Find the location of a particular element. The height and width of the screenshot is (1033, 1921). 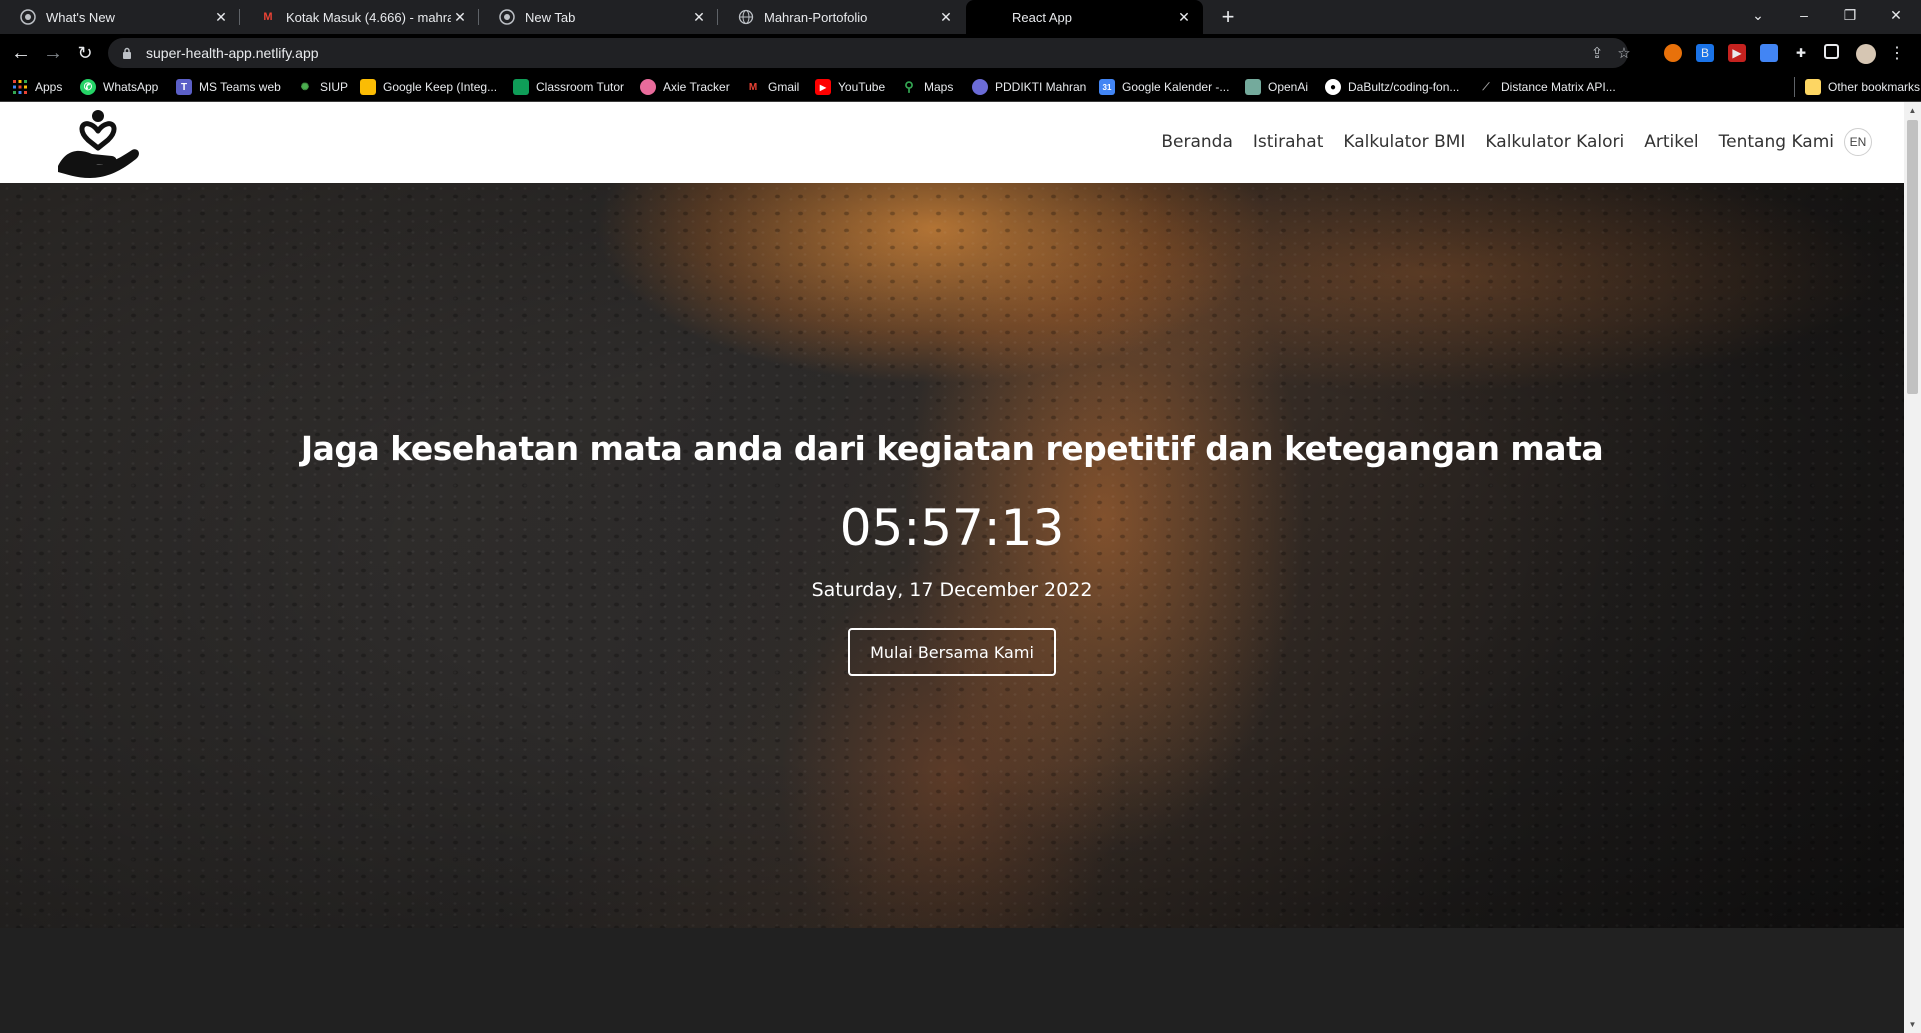

tab-portfolio: Mahran-Portofolio ✕ is located at coordinates (841, 17).